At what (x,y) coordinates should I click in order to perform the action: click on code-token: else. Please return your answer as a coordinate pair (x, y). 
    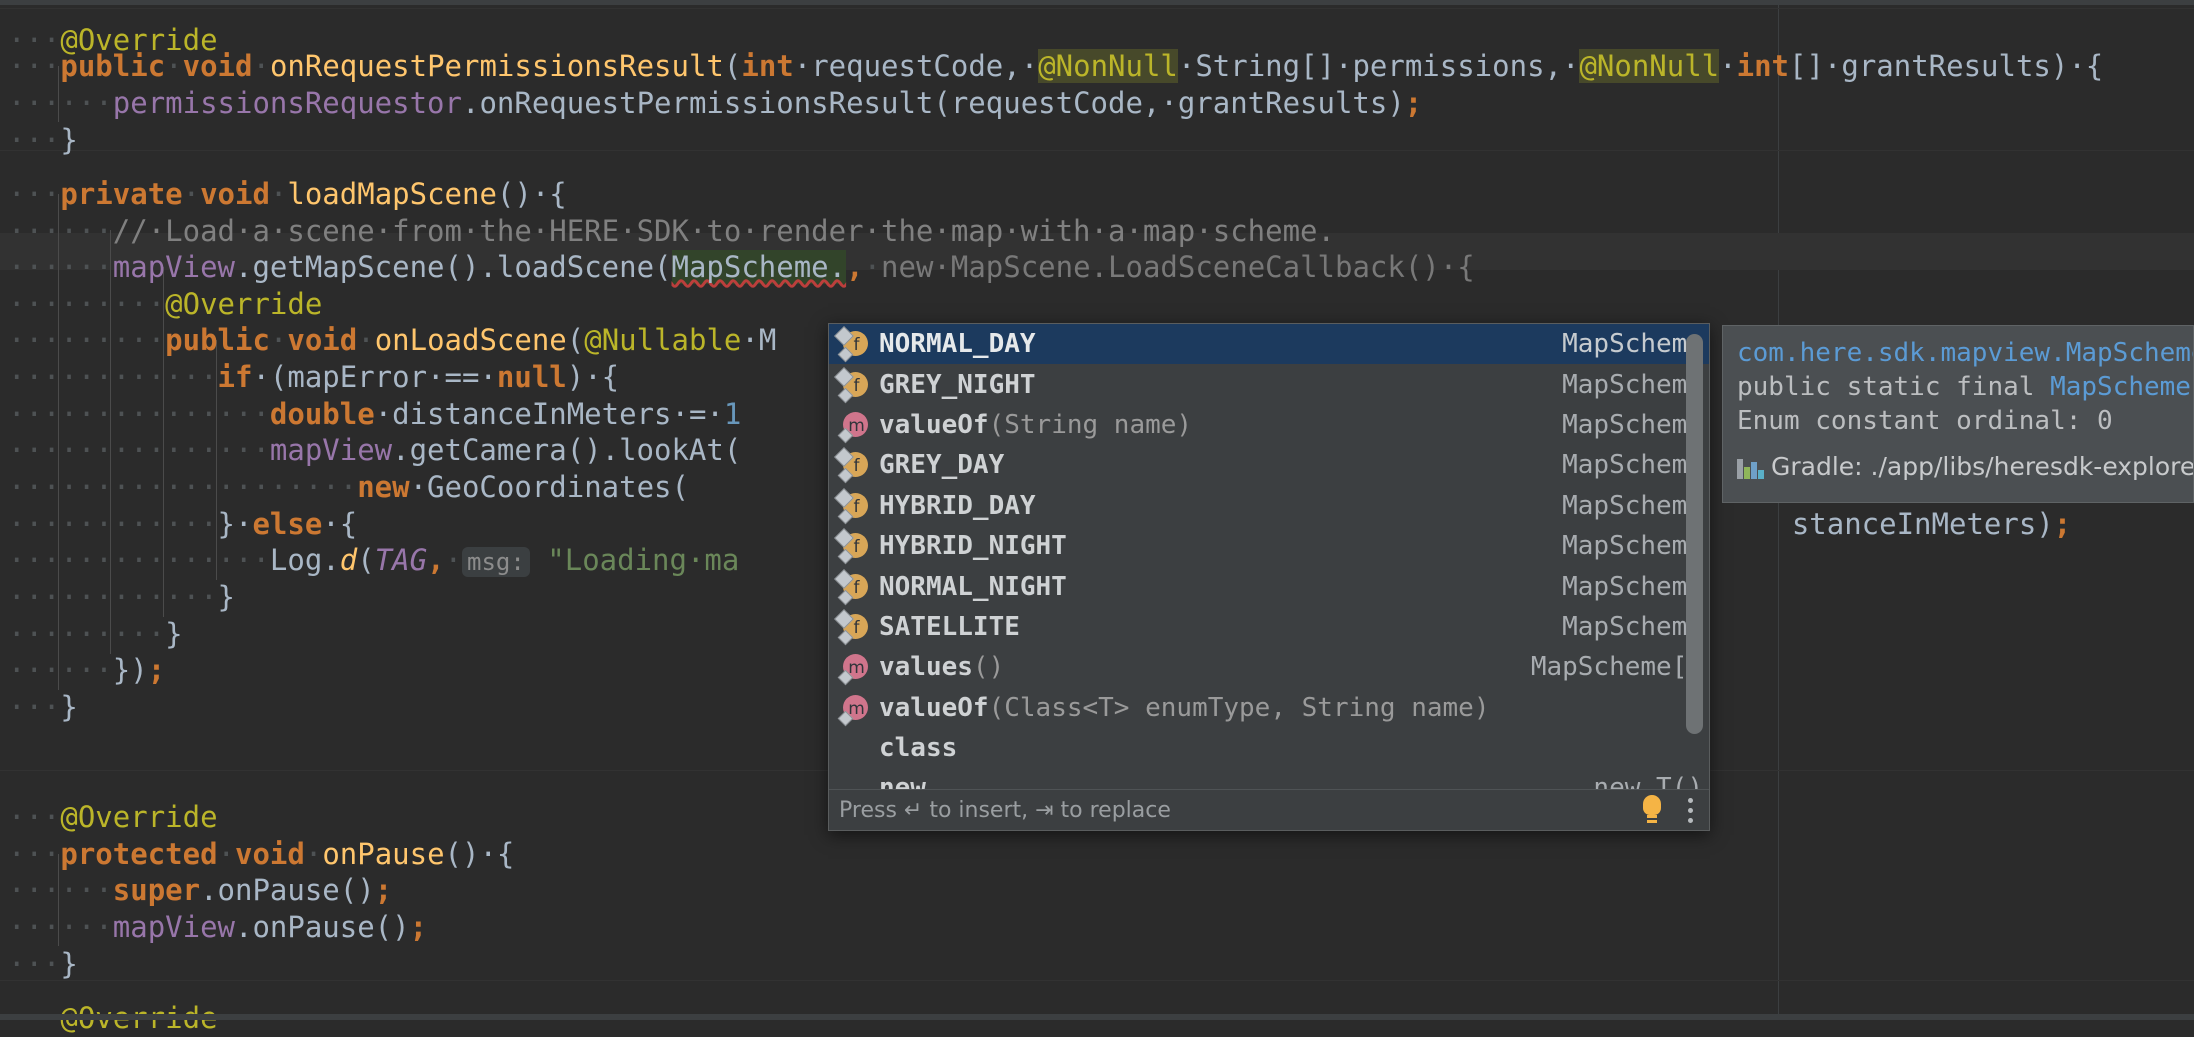
    Looking at the image, I should click on (287, 524).